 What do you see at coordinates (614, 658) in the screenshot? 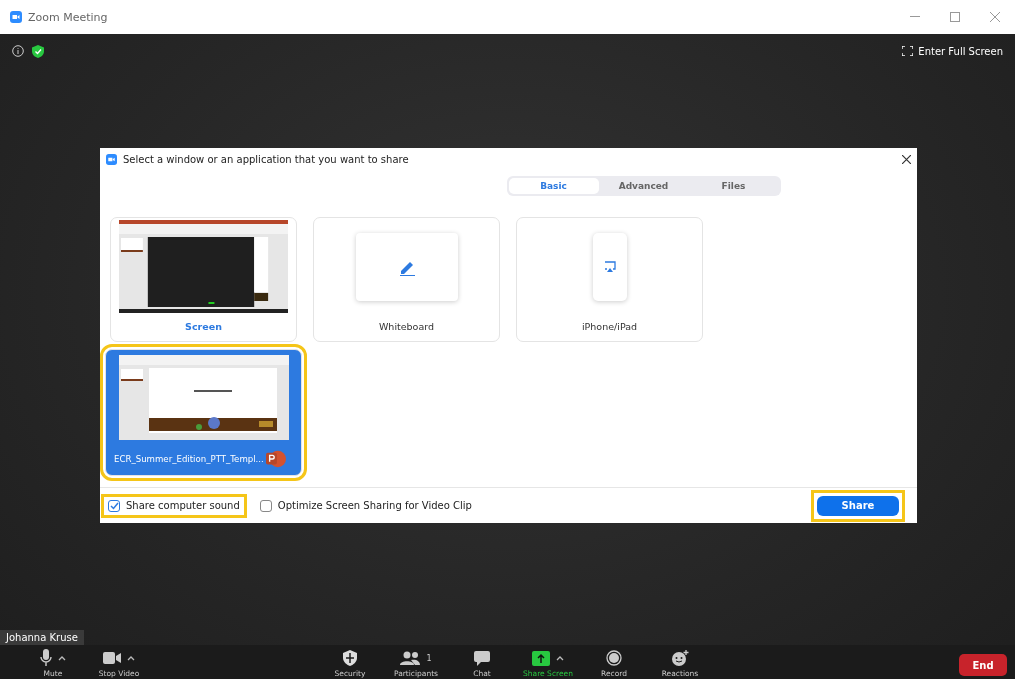
I see `record-icon` at bounding box center [614, 658].